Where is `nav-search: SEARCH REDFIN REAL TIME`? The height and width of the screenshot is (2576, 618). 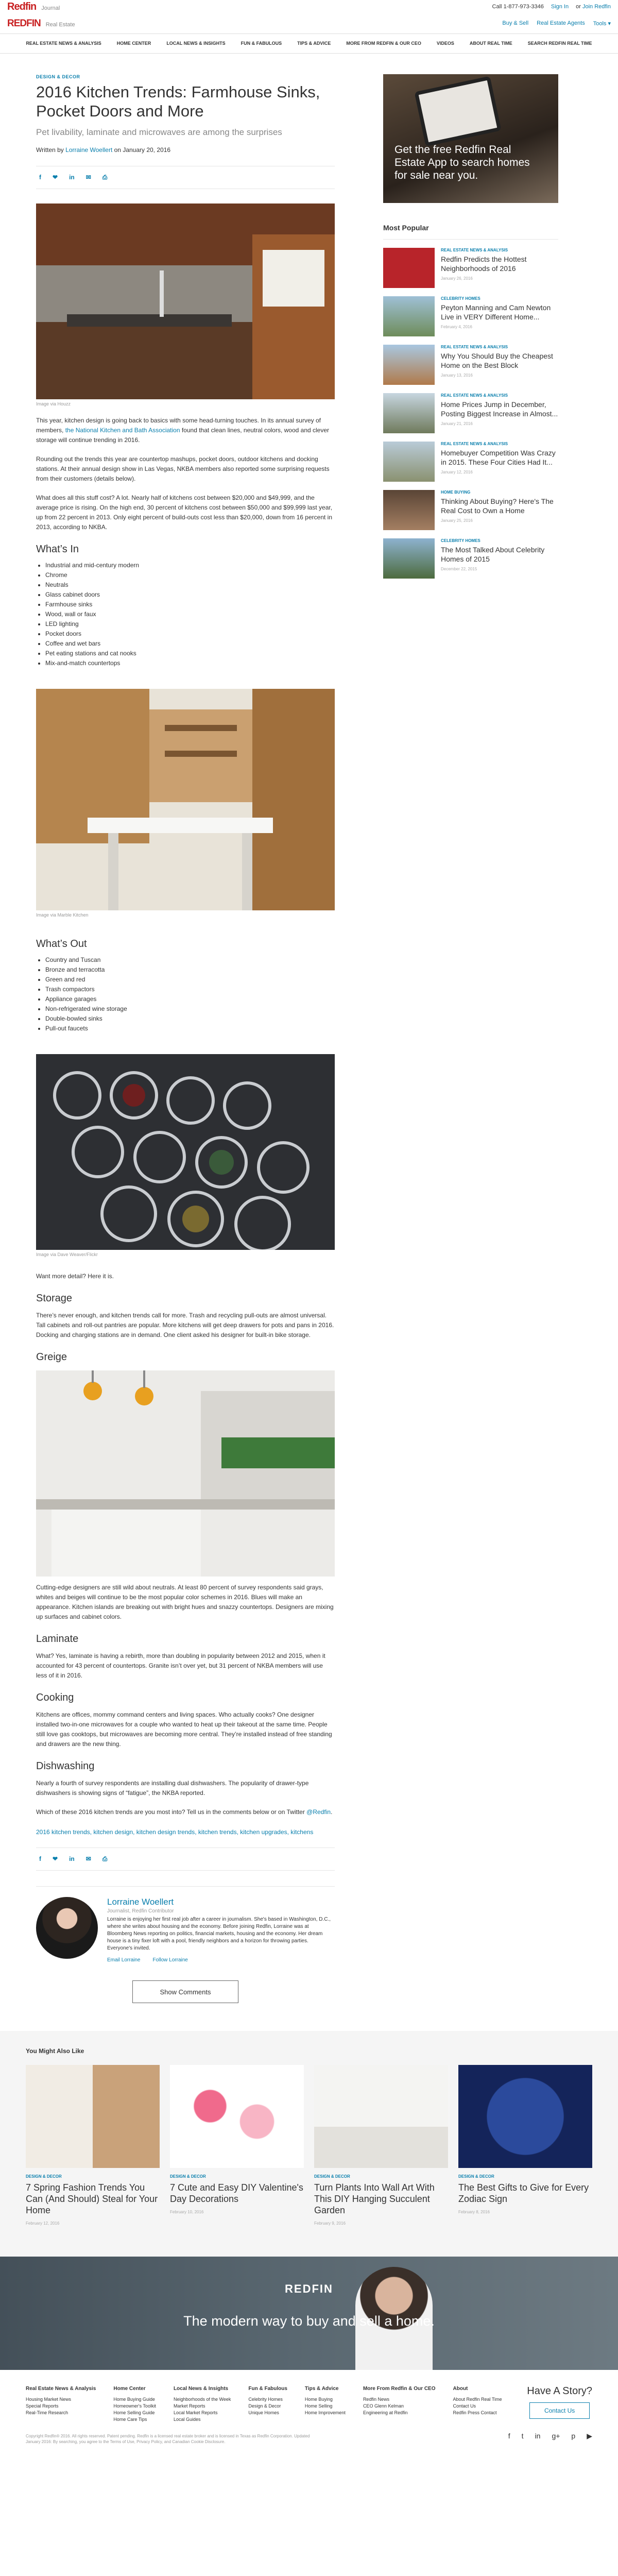 nav-search: SEARCH REDFIN REAL TIME is located at coordinates (560, 43).